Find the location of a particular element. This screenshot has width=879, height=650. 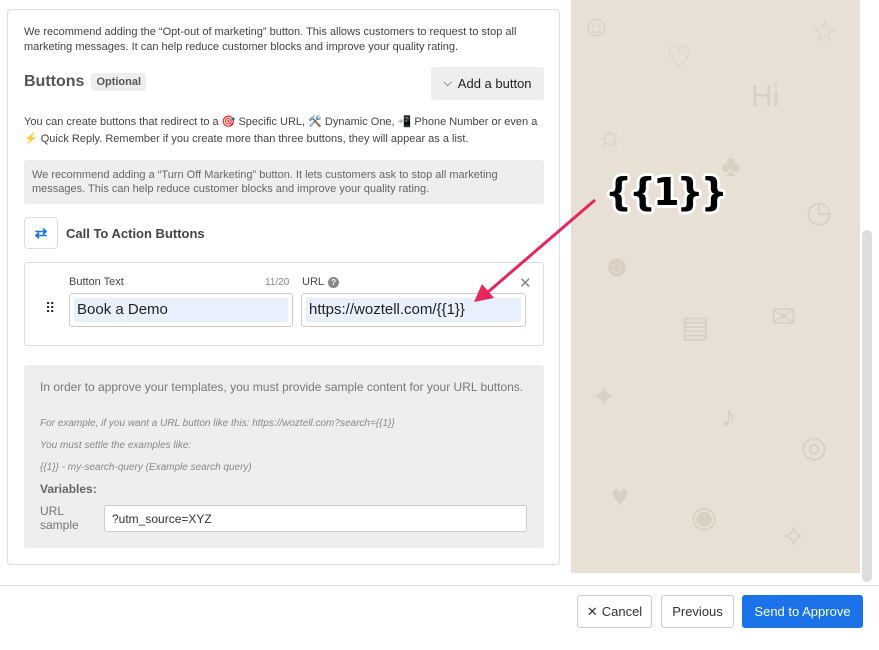

url-input: https://woztell.com/{{1}} is located at coordinates (413, 310).